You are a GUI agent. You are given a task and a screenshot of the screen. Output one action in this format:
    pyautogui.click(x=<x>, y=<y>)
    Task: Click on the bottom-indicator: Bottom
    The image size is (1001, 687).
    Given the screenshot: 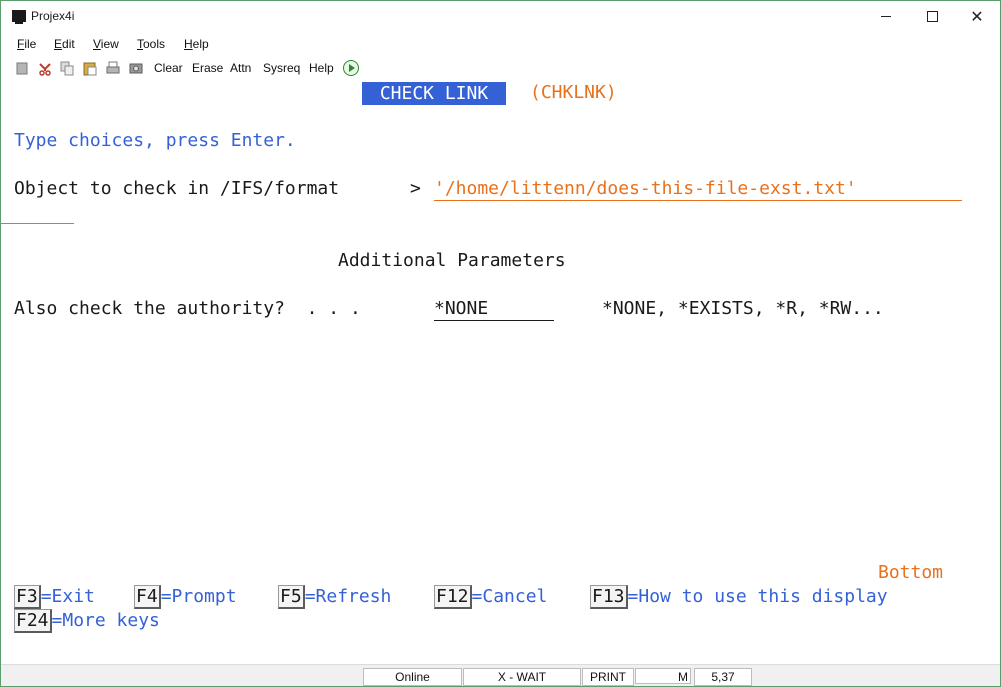 What is the action you would take?
    pyautogui.click(x=911, y=572)
    